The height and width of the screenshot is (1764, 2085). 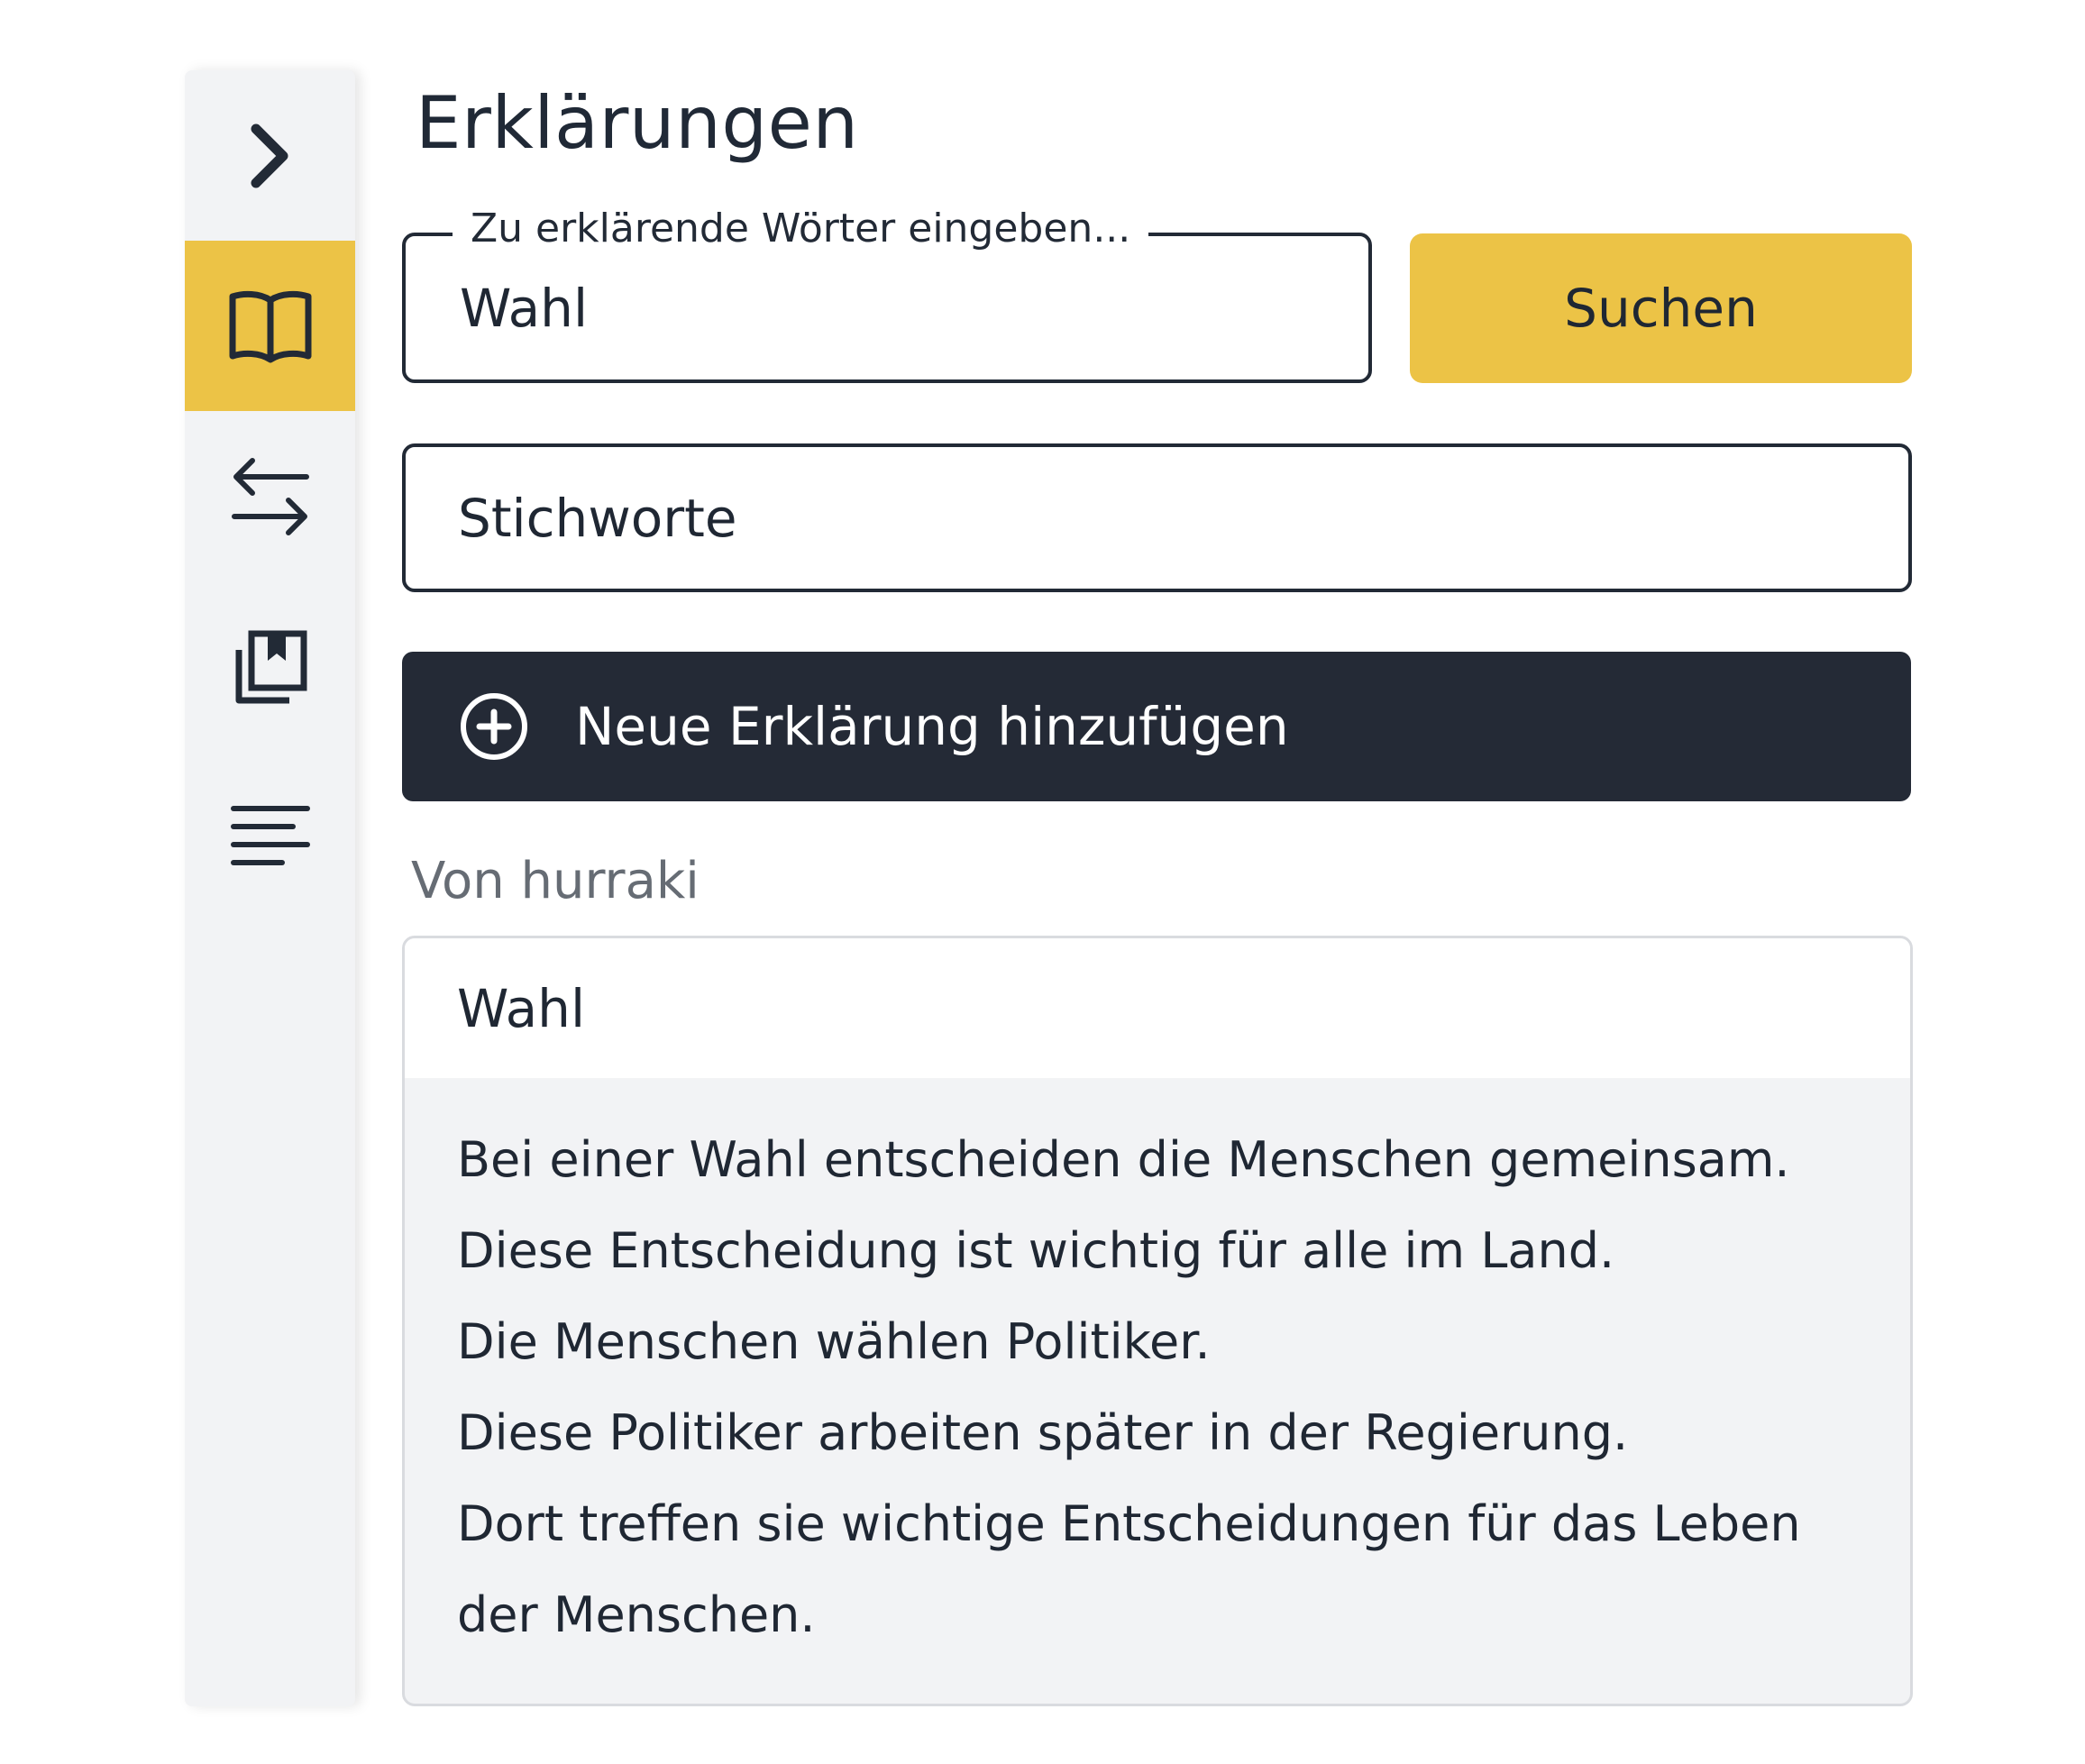 I want to click on sidebar-item-explanations, so click(x=270, y=326).